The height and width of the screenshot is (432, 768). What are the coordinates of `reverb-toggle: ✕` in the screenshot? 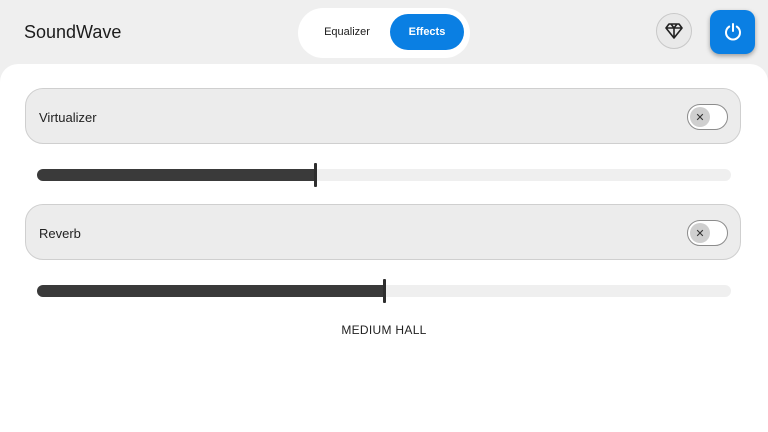 It's located at (707, 233).